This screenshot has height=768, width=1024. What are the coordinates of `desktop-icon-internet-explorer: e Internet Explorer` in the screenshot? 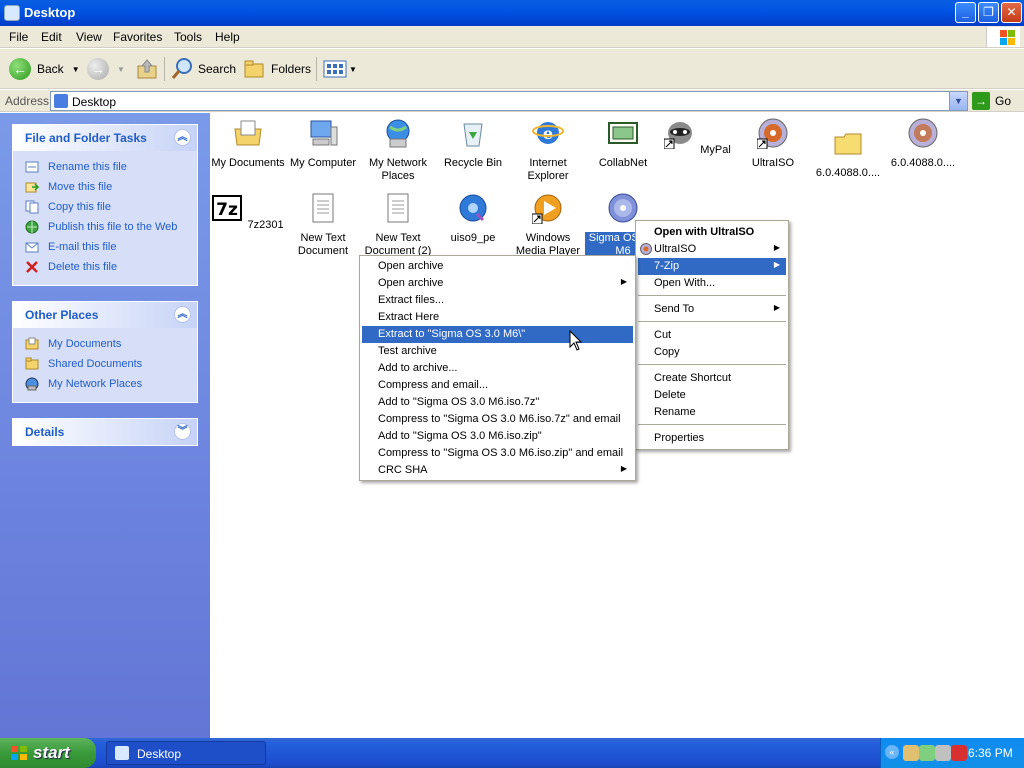 It's located at (548, 150).